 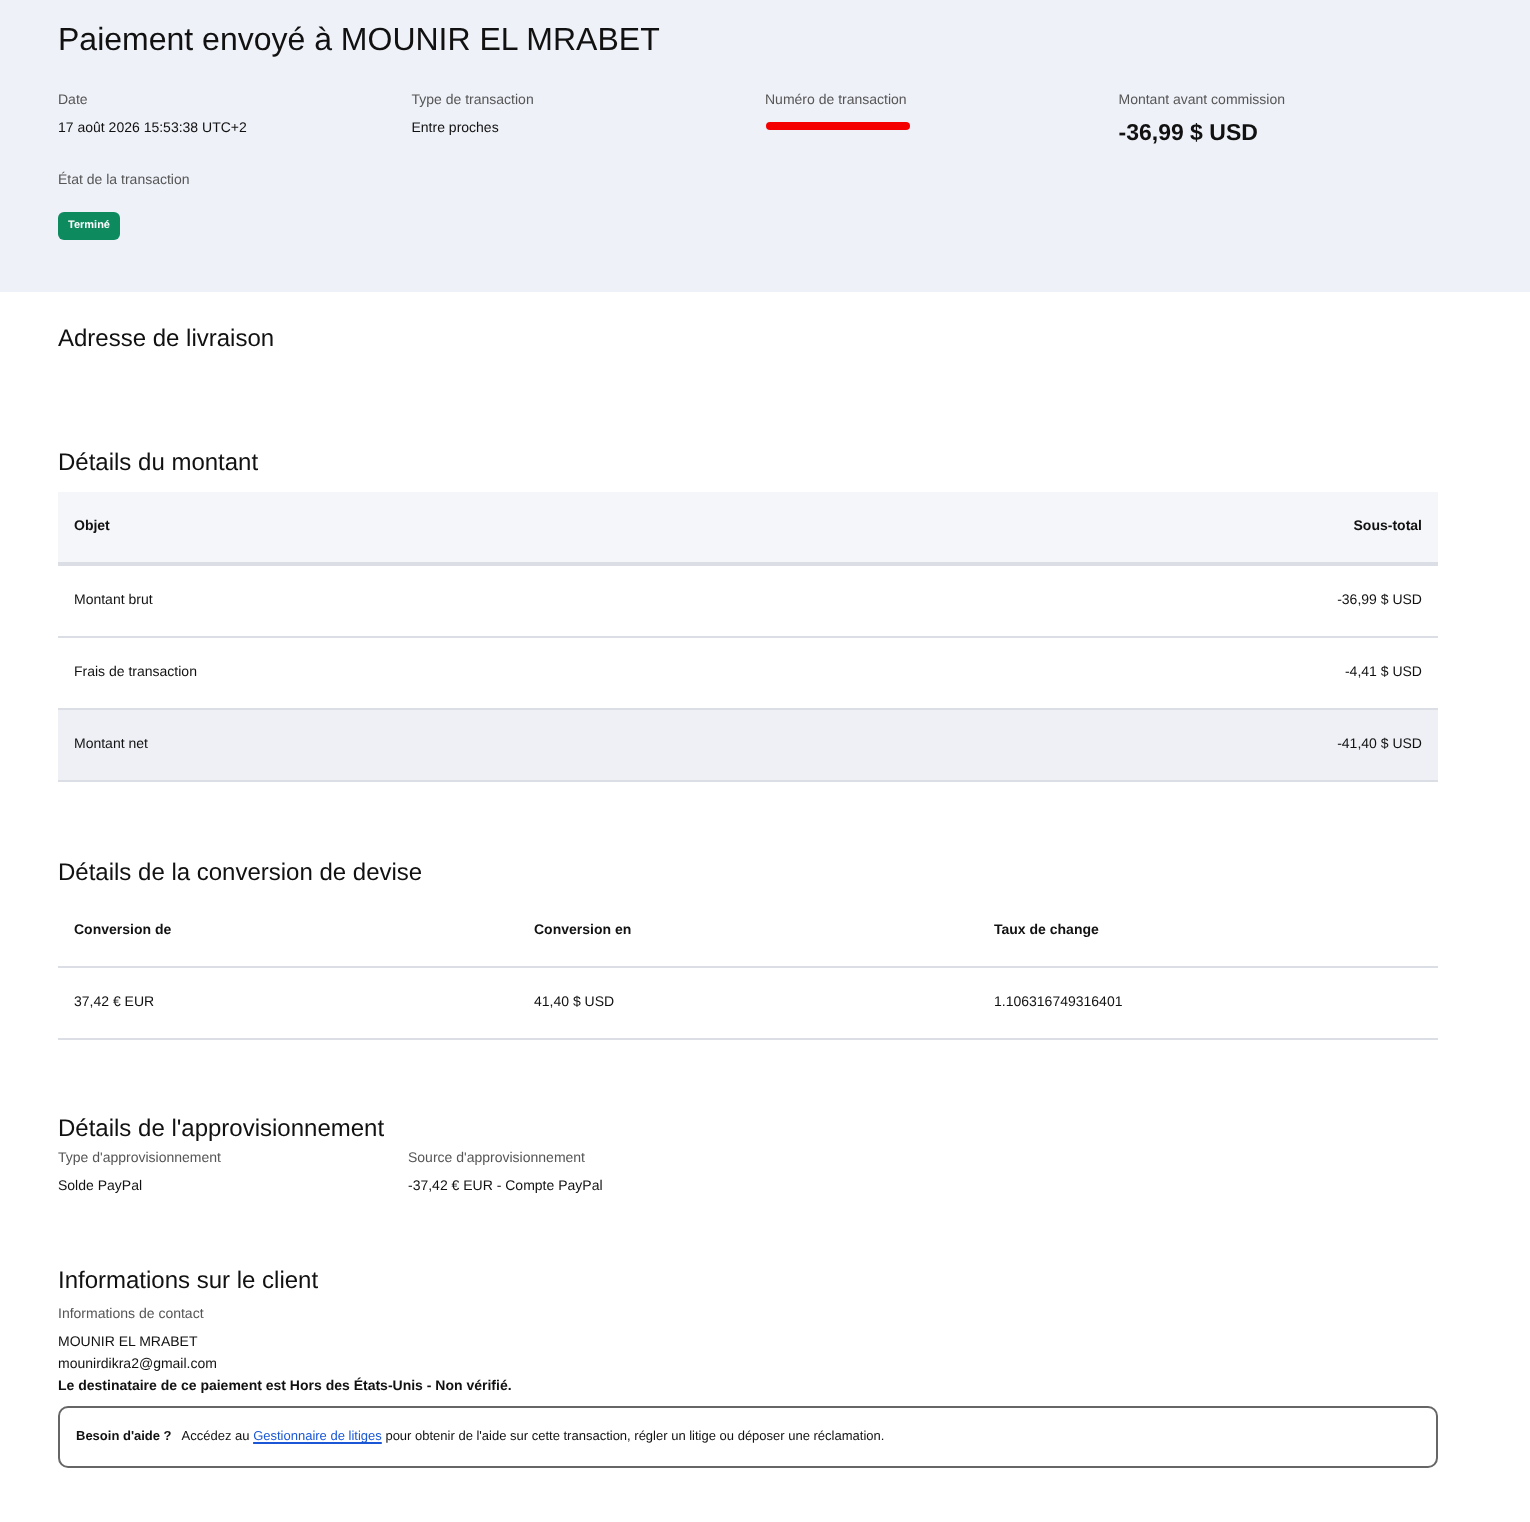 What do you see at coordinates (241, 872) in the screenshot?
I see `section-heading: Détails de la conversion de devise` at bounding box center [241, 872].